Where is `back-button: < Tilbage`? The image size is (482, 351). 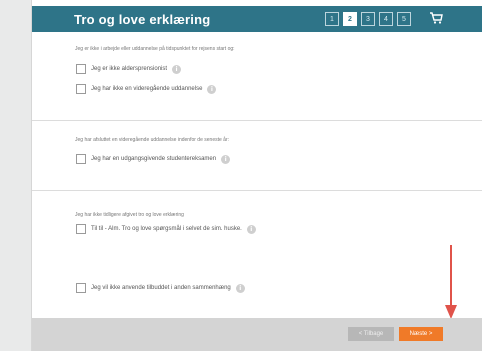 back-button: < Tilbage is located at coordinates (371, 334).